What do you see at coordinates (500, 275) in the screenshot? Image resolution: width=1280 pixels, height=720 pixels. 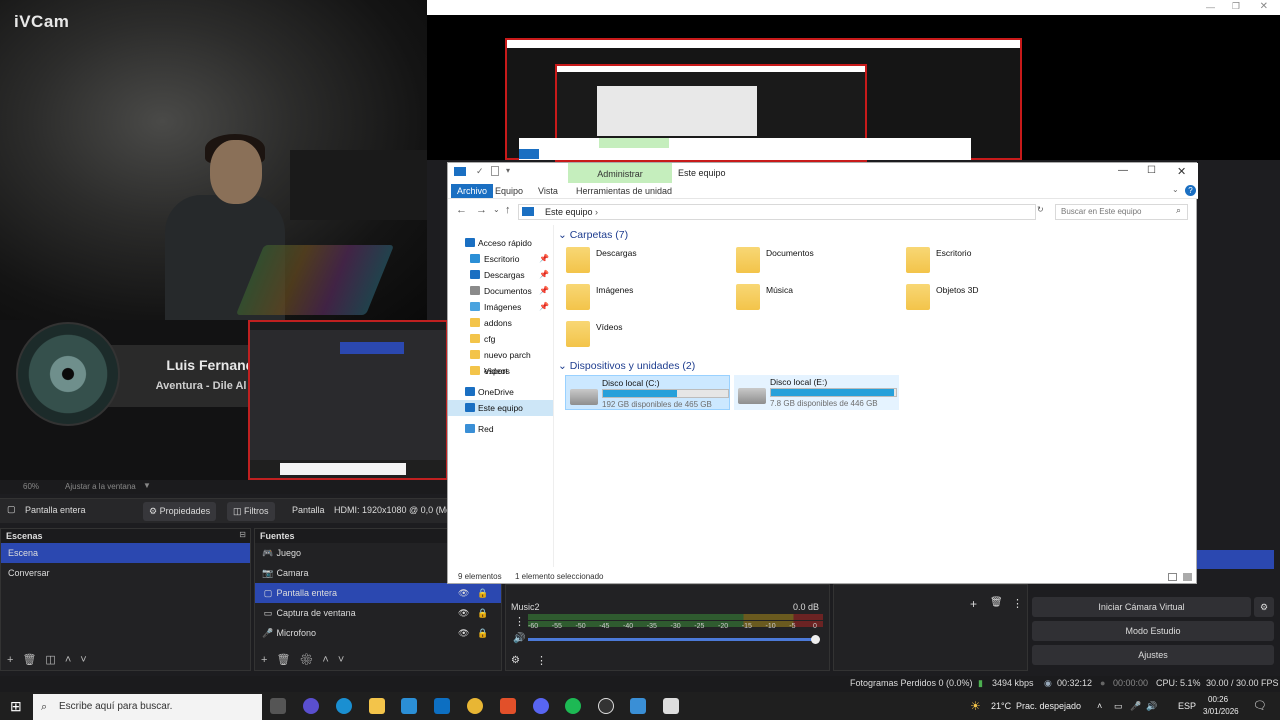 I see `nav-item: Descargas 📌` at bounding box center [500, 275].